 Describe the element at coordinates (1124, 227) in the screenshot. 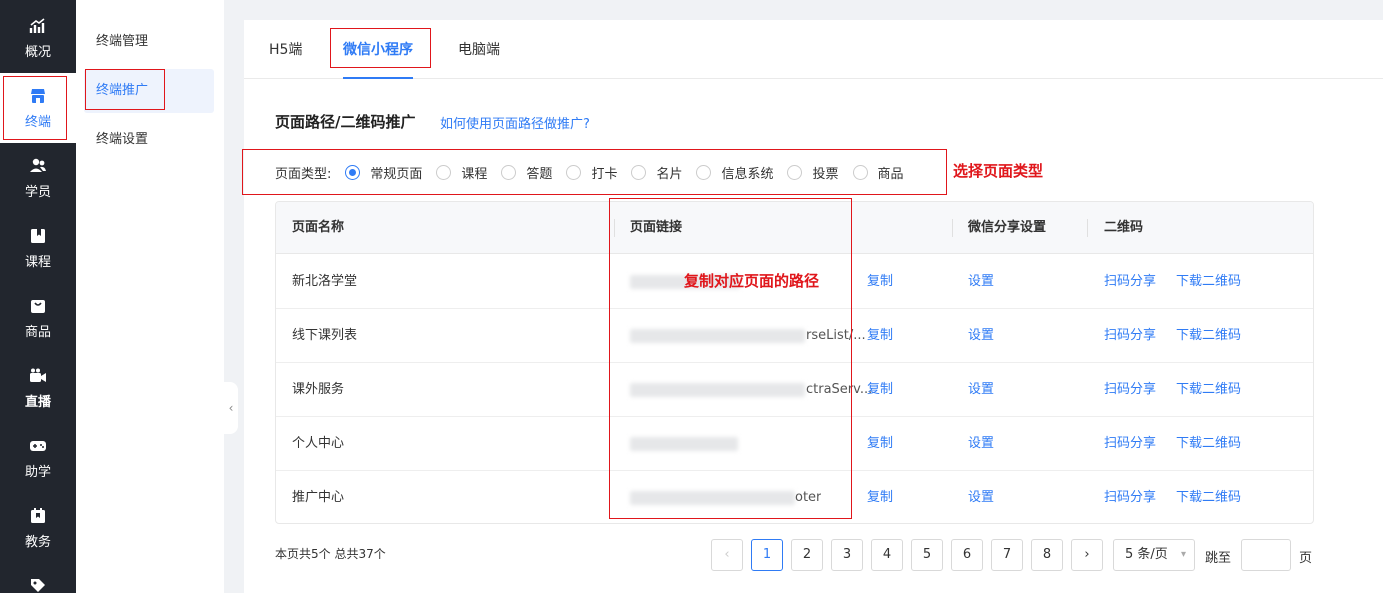

I see `header-qrcode: 二维码` at that location.